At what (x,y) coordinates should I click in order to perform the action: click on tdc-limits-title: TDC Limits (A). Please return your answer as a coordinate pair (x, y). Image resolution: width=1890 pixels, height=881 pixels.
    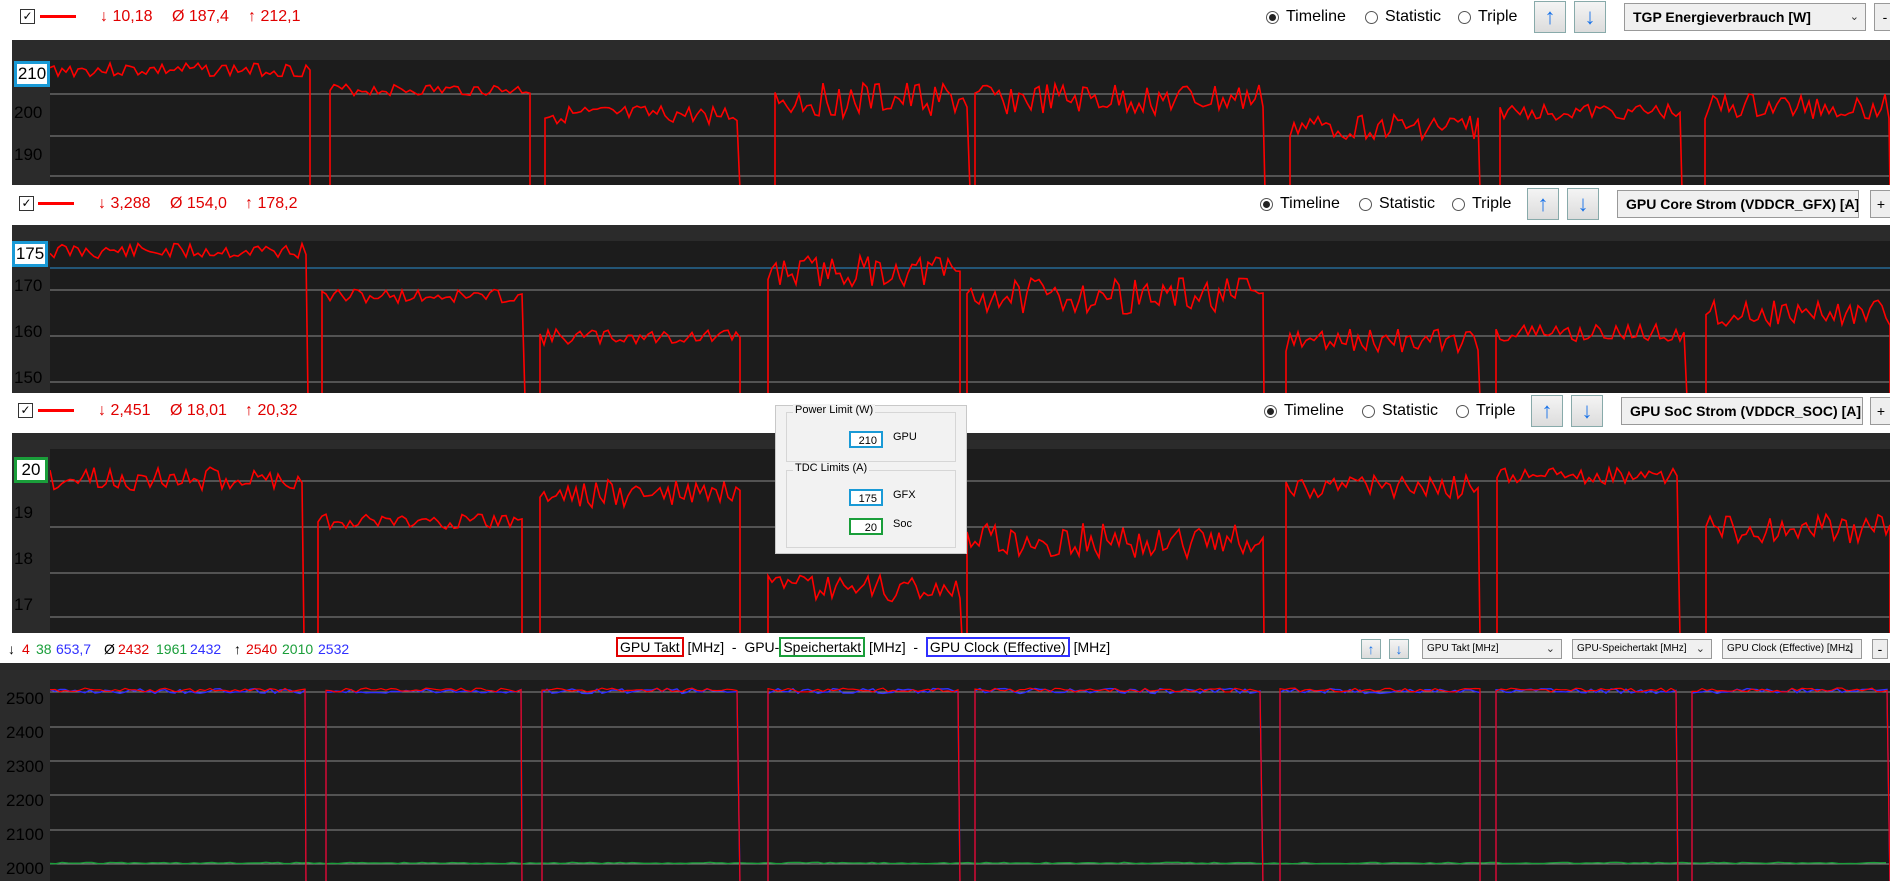
    Looking at the image, I should click on (831, 468).